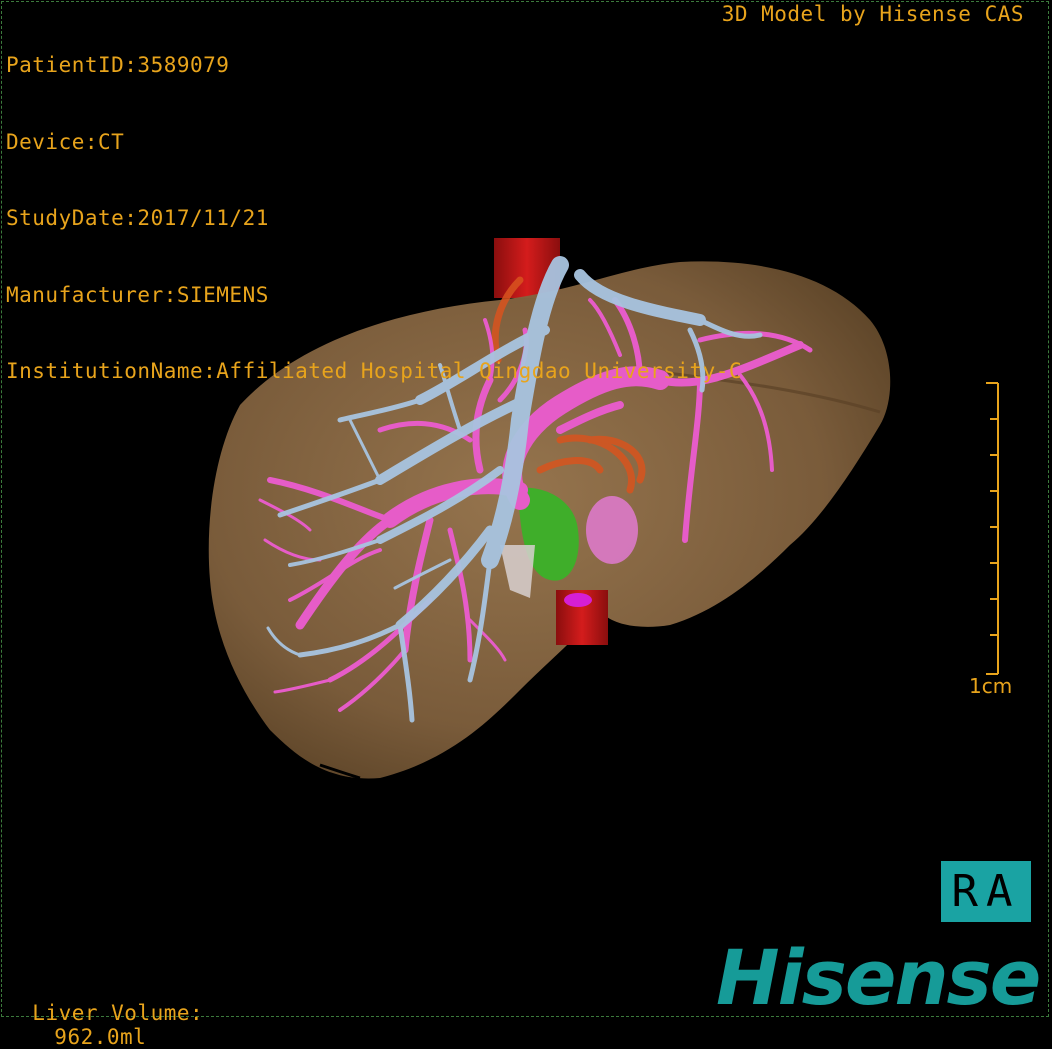 Image resolution: width=1052 pixels, height=1049 pixels. I want to click on liver-volume-readout: Liver Volume: 962.0ml, so click(104, 1013).